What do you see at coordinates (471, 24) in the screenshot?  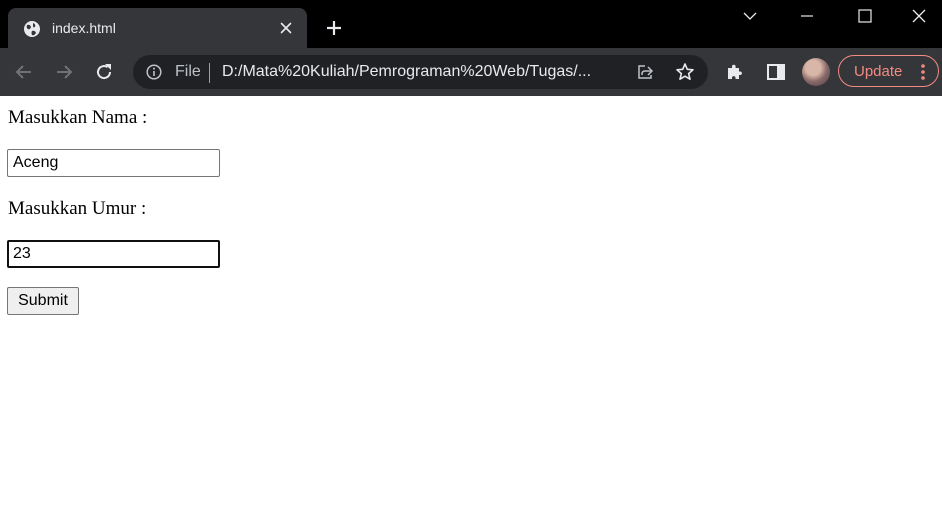 I see `tab-strip: index.html` at bounding box center [471, 24].